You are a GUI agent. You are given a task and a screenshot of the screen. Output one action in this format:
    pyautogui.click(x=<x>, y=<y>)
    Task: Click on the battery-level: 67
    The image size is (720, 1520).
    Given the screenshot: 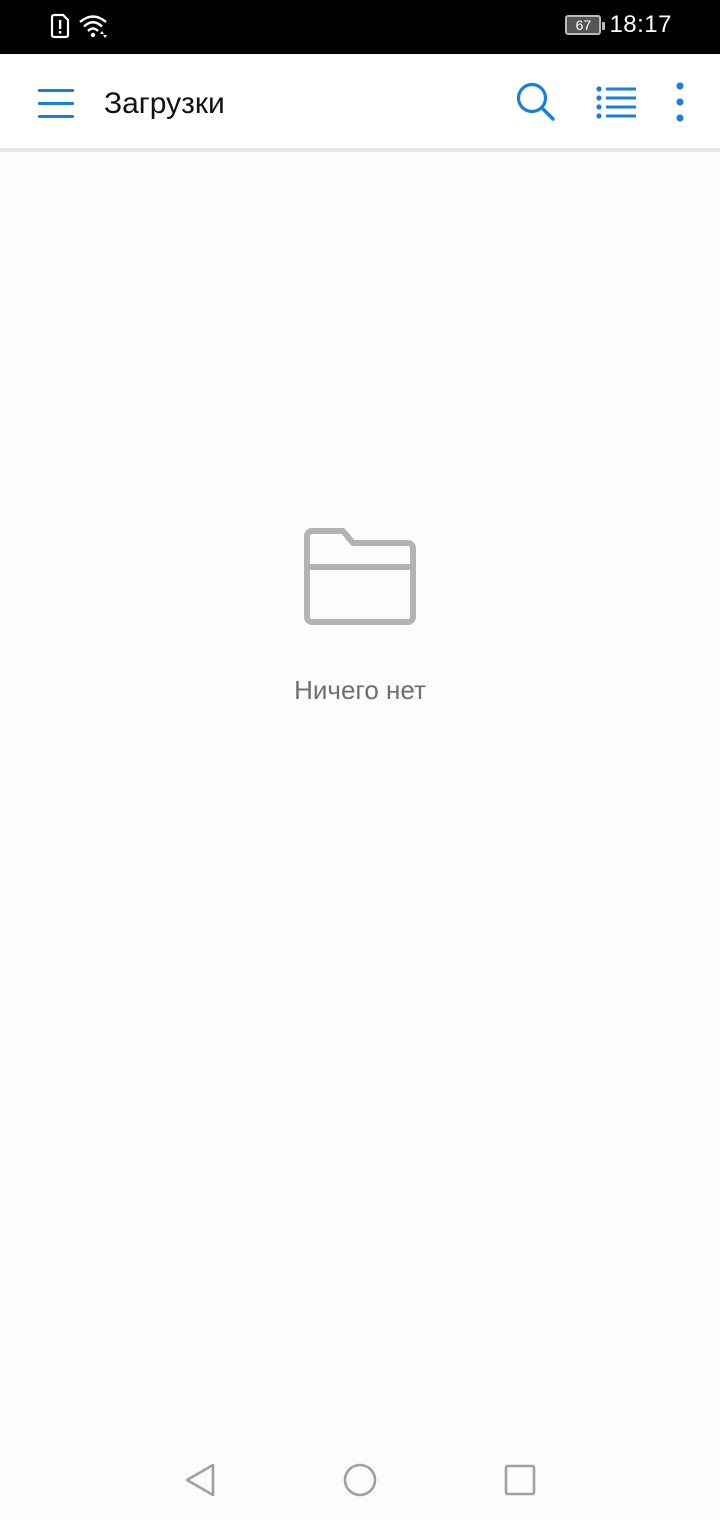 What is the action you would take?
    pyautogui.click(x=583, y=25)
    